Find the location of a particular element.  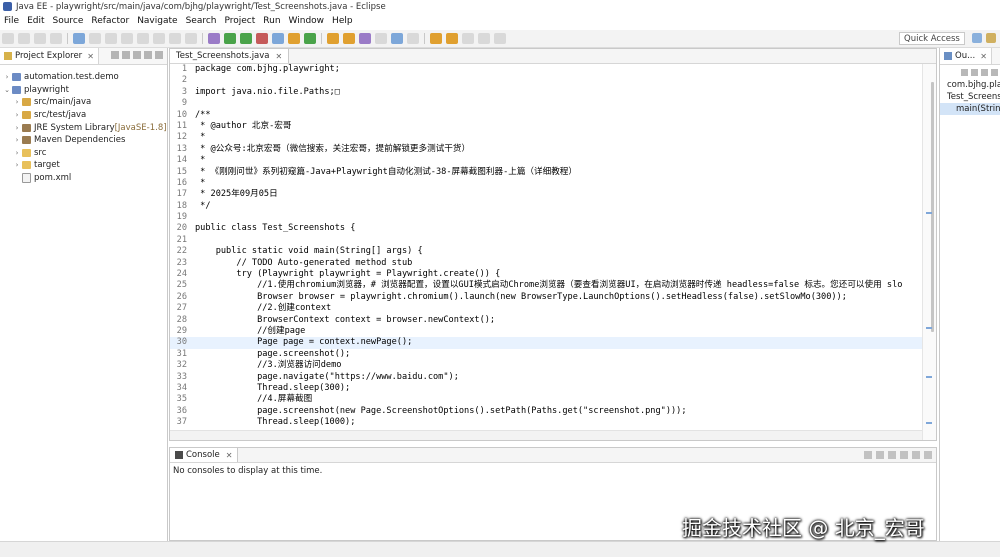

forward-icon is located at coordinates (500, 38).